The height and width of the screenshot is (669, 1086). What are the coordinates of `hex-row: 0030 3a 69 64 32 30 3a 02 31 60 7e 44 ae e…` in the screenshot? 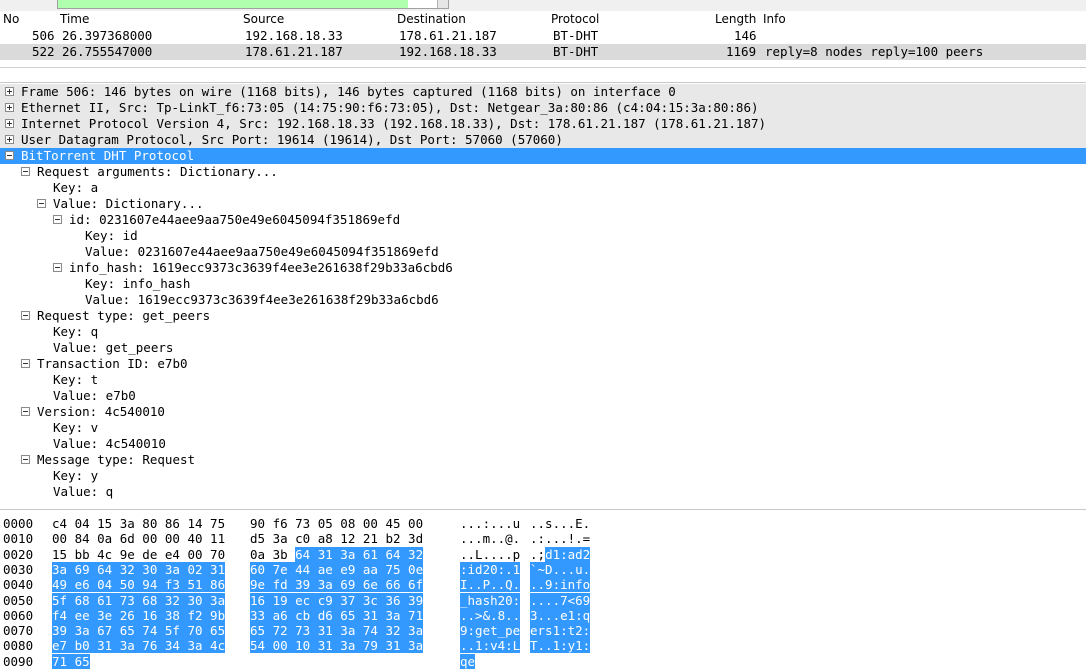 It's located at (543, 569).